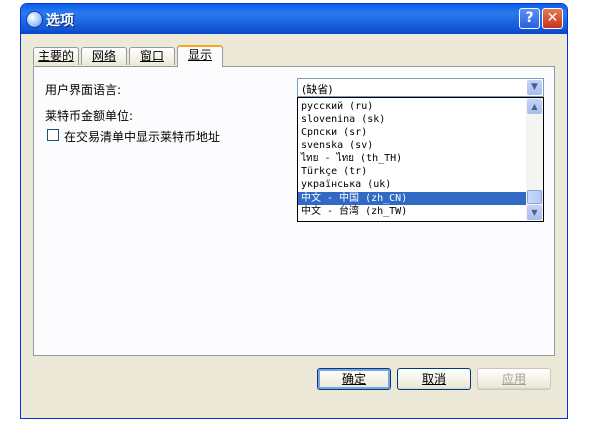 Image resolution: width=596 pixels, height=427 pixels. What do you see at coordinates (529, 18) in the screenshot?
I see `help-icon: ?` at bounding box center [529, 18].